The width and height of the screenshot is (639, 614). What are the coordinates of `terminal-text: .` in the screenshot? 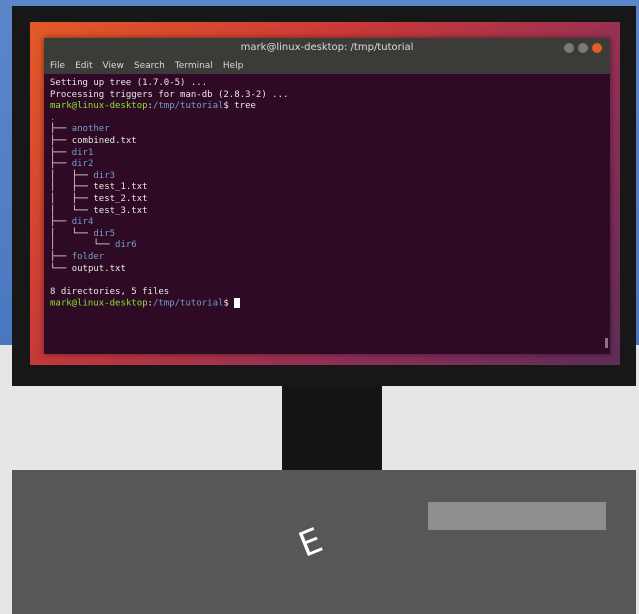 It's located at (53, 117).